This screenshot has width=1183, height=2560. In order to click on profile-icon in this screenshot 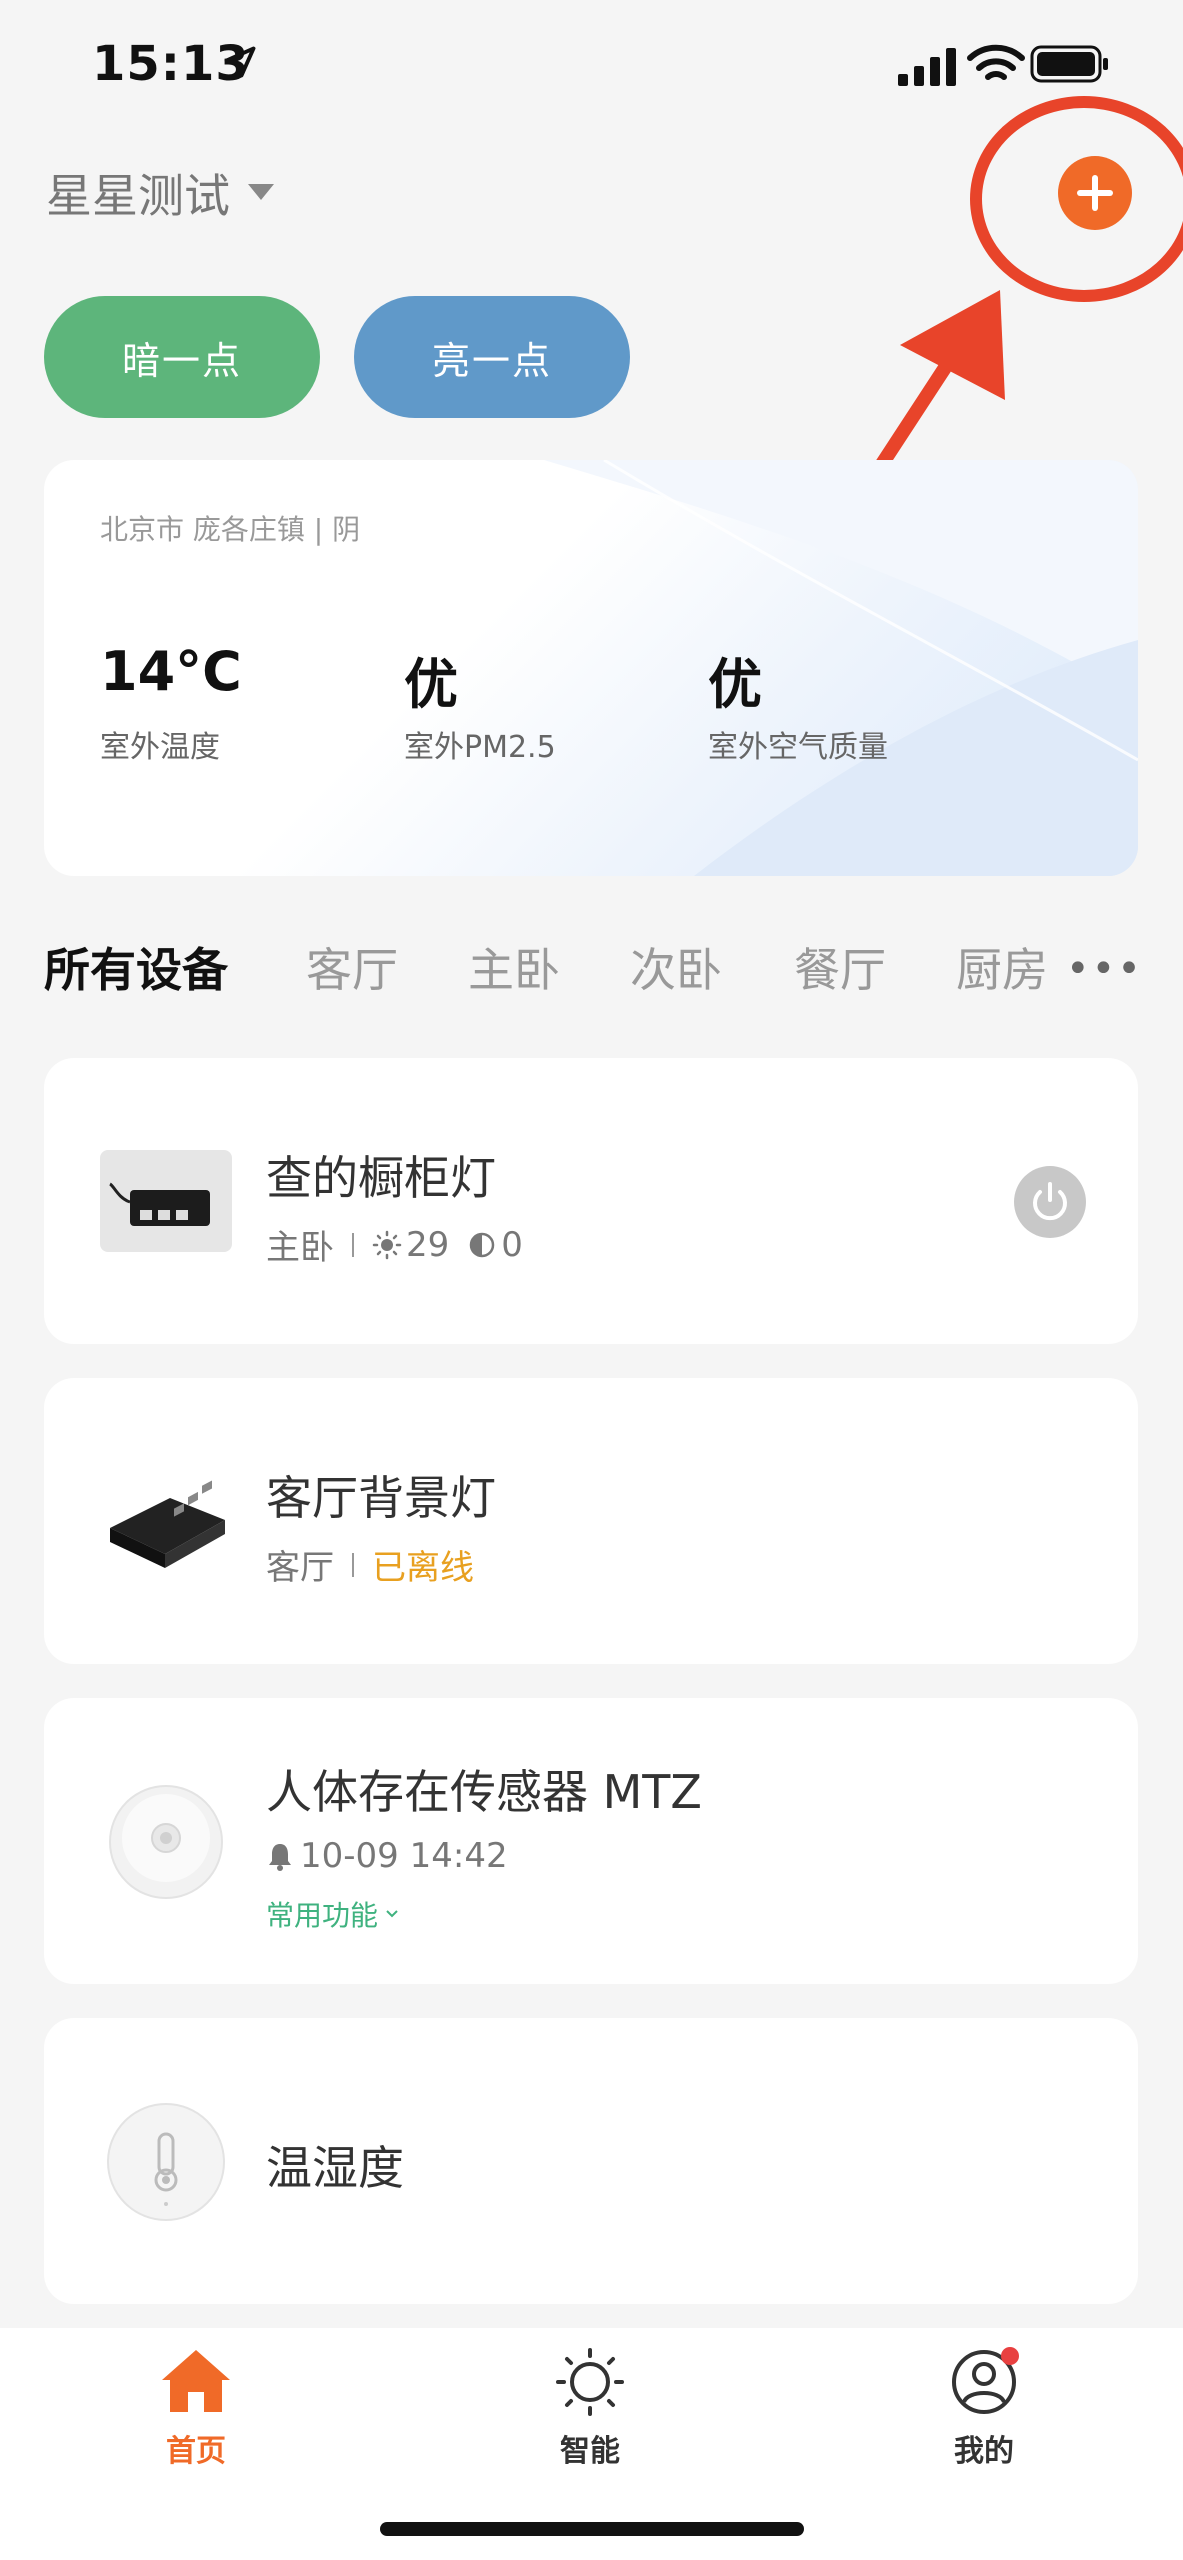, I will do `click(985, 2380)`.